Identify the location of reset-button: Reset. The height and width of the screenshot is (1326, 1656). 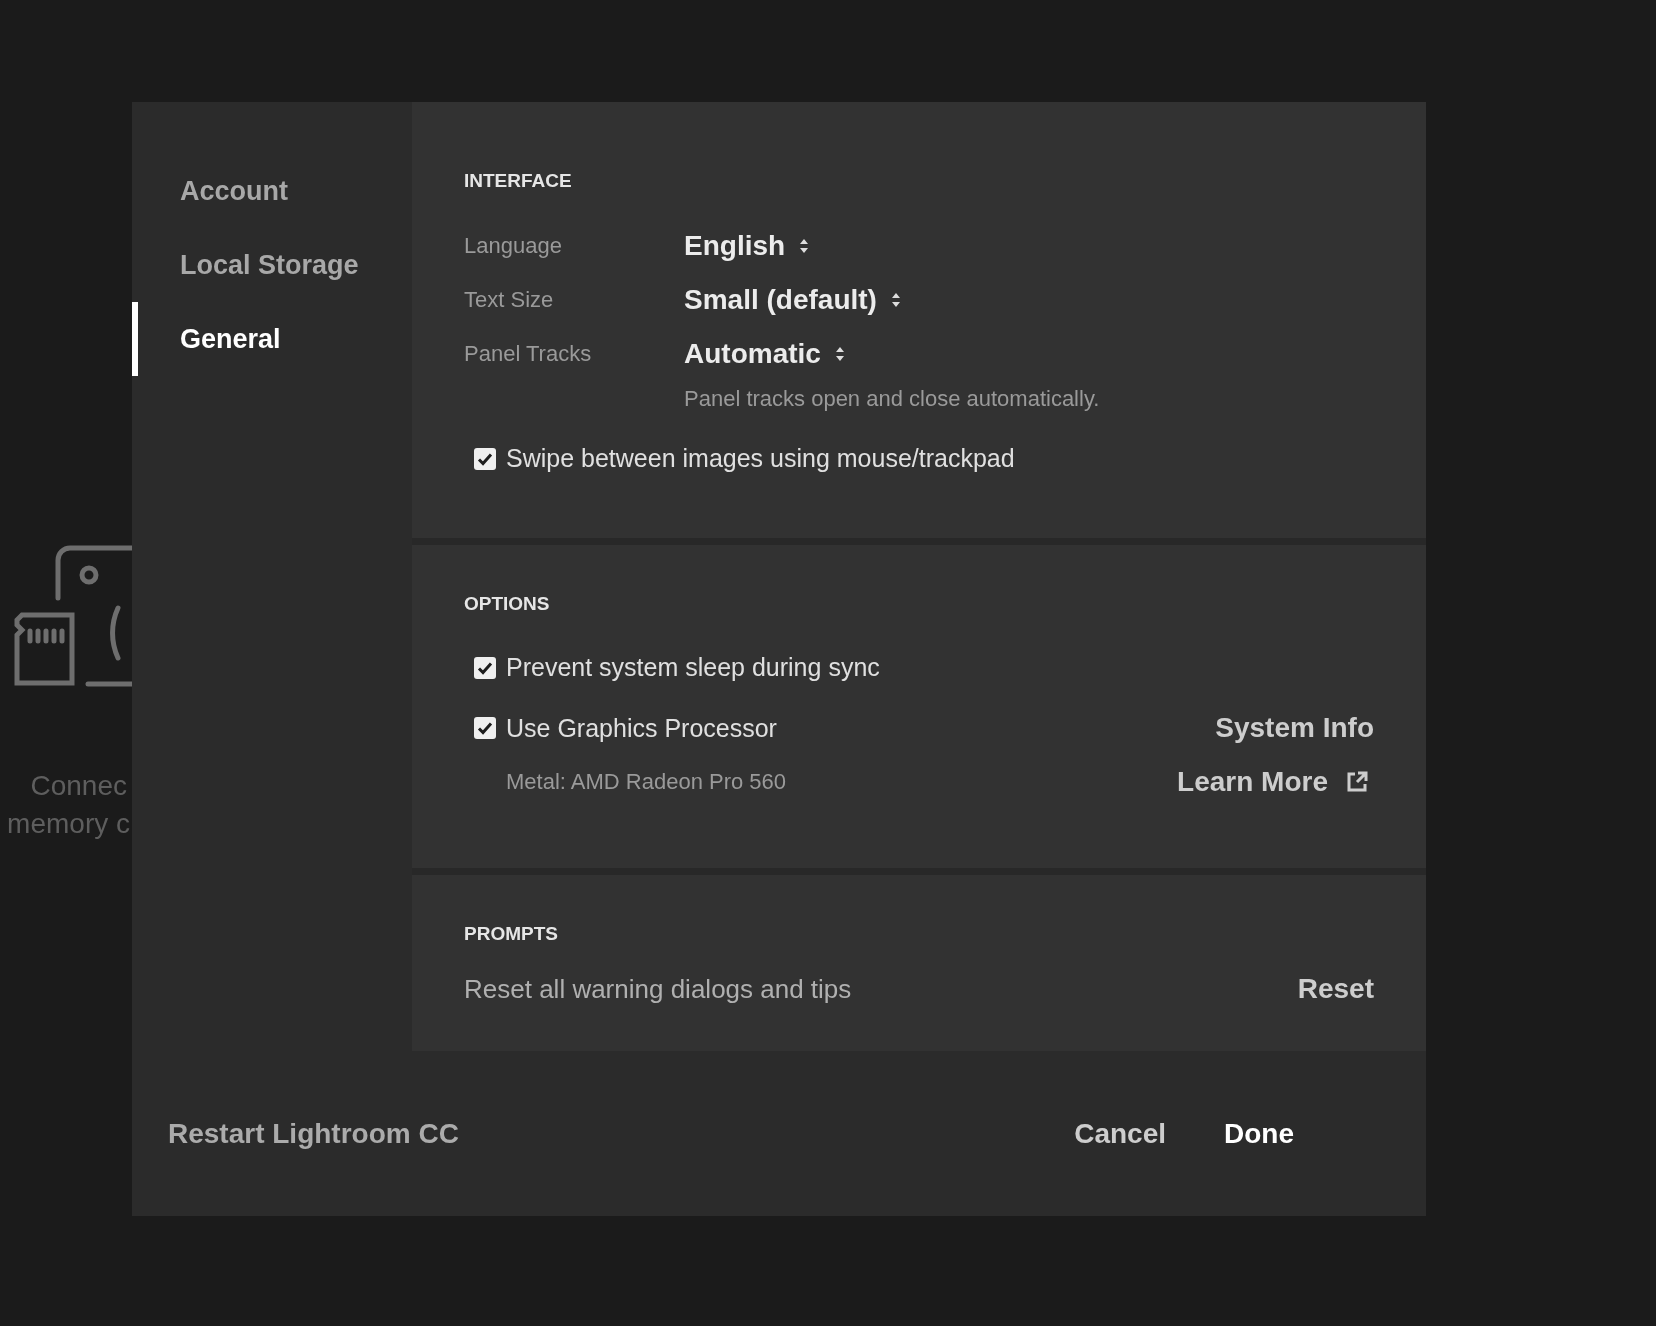
(1335, 989).